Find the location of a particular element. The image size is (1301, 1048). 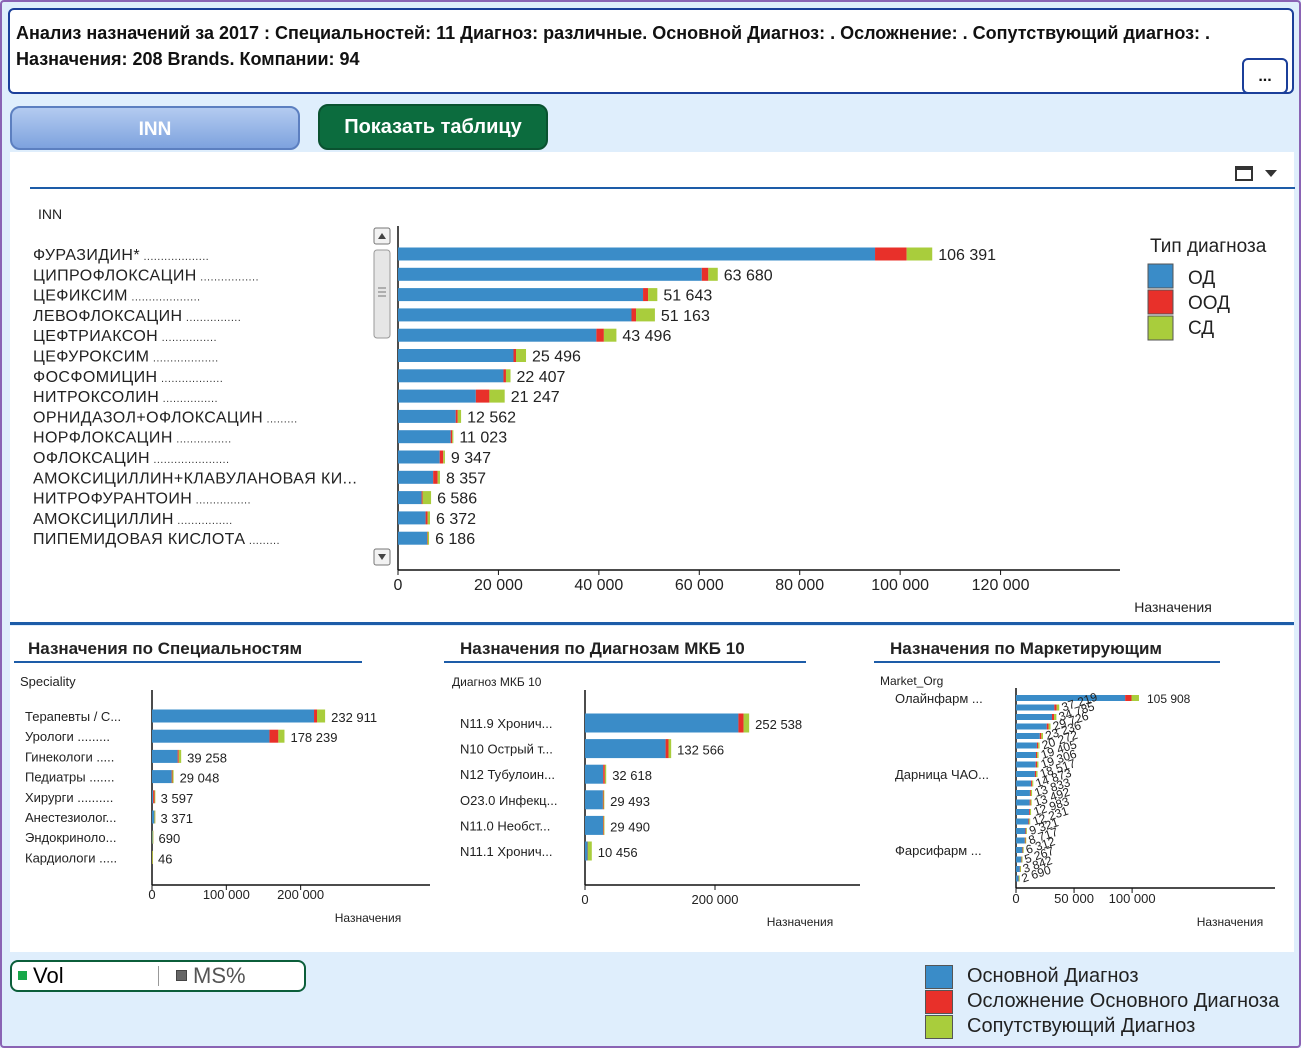

speciality-bar-od is located at coordinates (233, 716).